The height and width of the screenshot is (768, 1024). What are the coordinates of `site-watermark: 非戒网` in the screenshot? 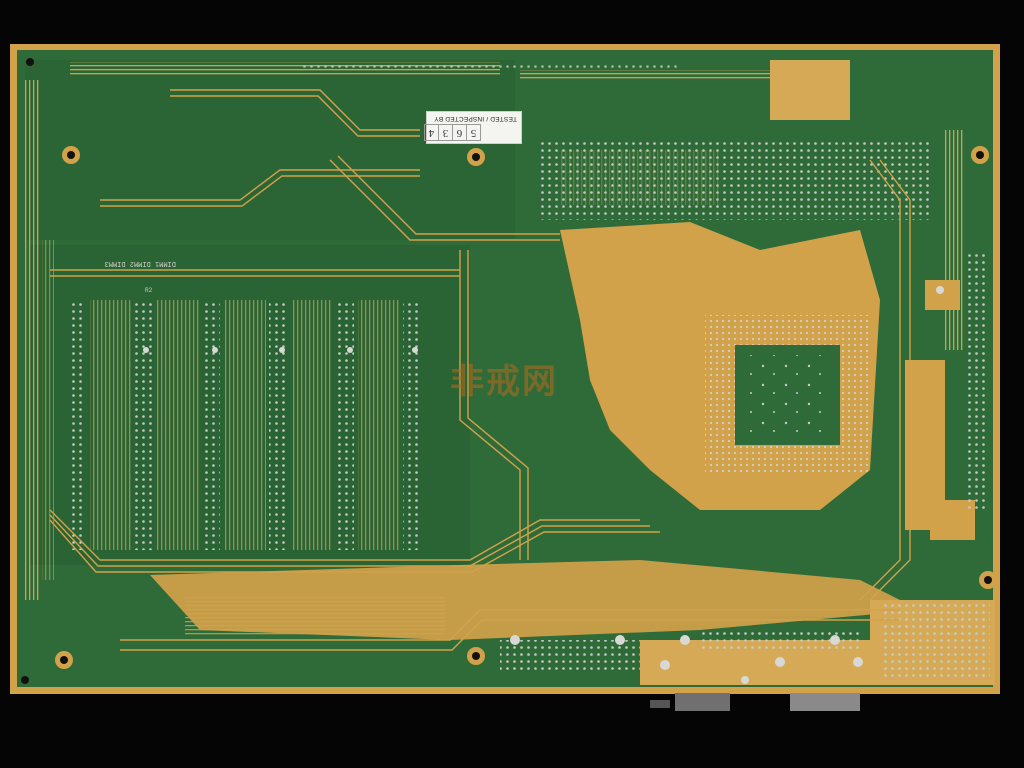 It's located at (516, 380).